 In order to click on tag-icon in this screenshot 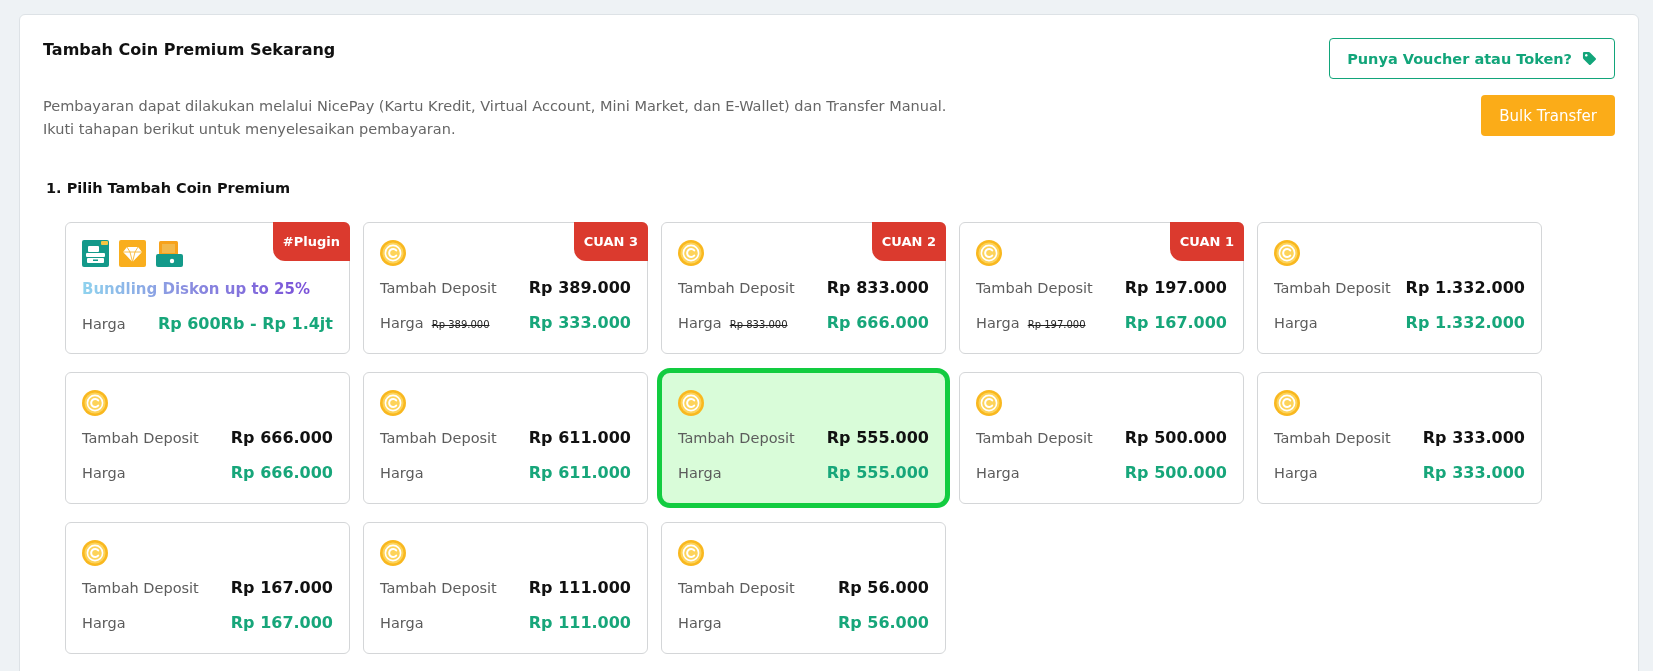, I will do `click(1589, 58)`.